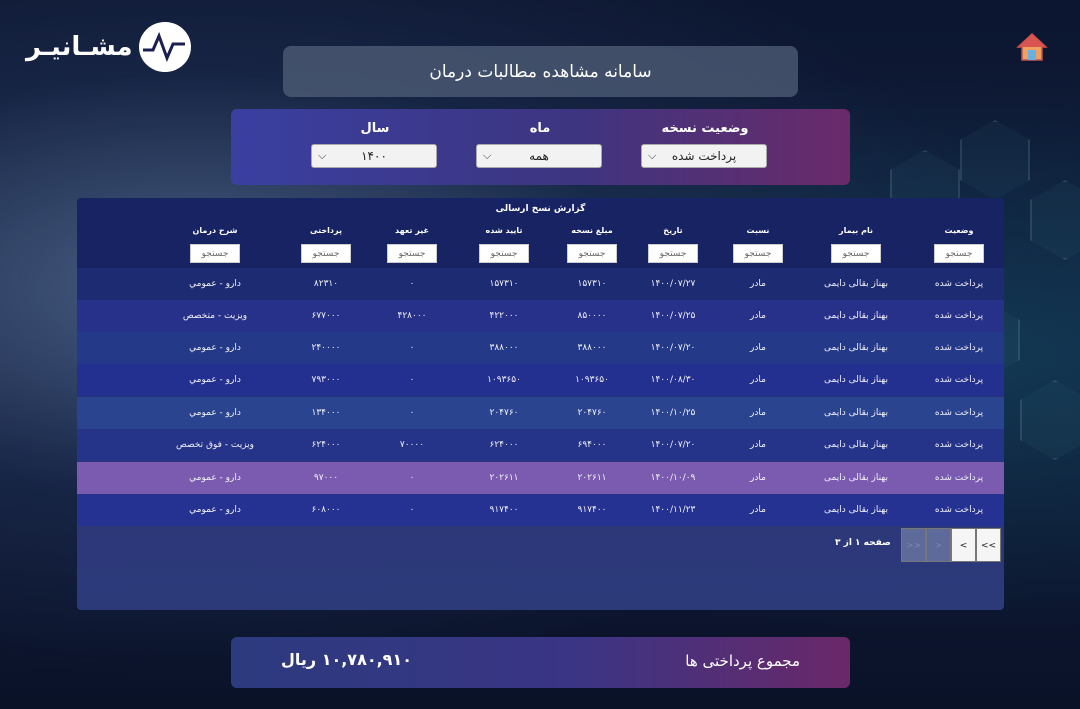 Image resolution: width=1080 pixels, height=709 pixels. I want to click on table-cell: ۹۷۰۰۰, so click(326, 478).